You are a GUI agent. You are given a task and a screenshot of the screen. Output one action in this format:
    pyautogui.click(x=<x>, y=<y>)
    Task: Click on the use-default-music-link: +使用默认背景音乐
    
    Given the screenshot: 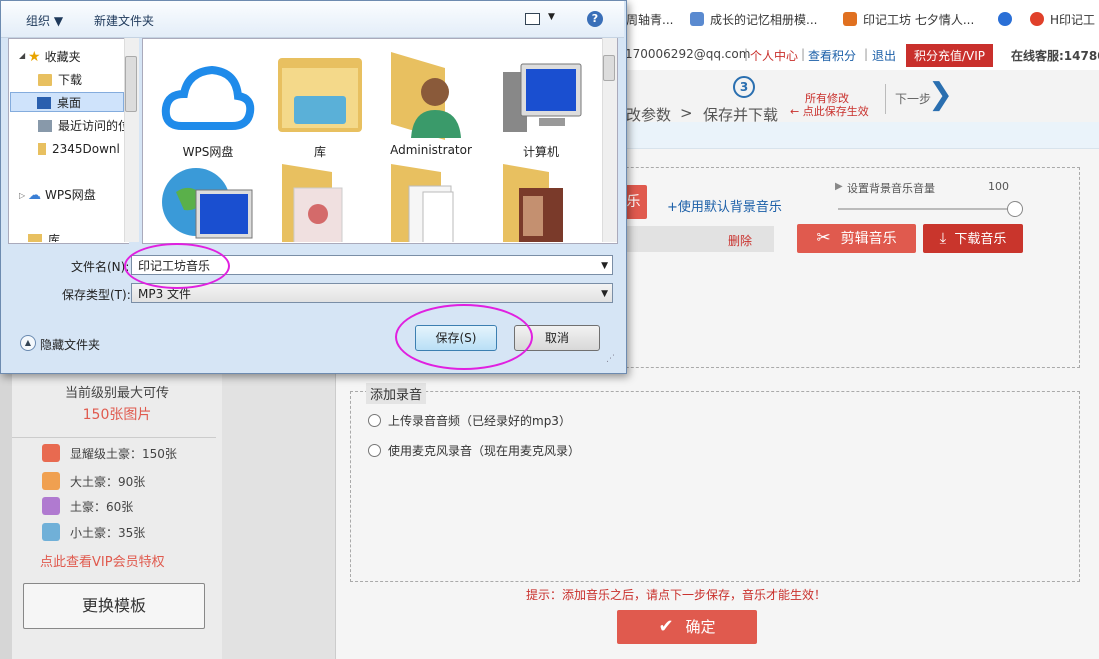 What is the action you would take?
    pyautogui.click(x=724, y=205)
    